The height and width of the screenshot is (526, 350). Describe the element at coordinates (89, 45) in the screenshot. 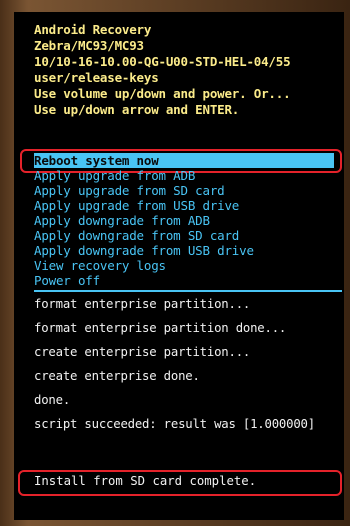

I see `header-device: Zebra/MC93/MC93` at that location.